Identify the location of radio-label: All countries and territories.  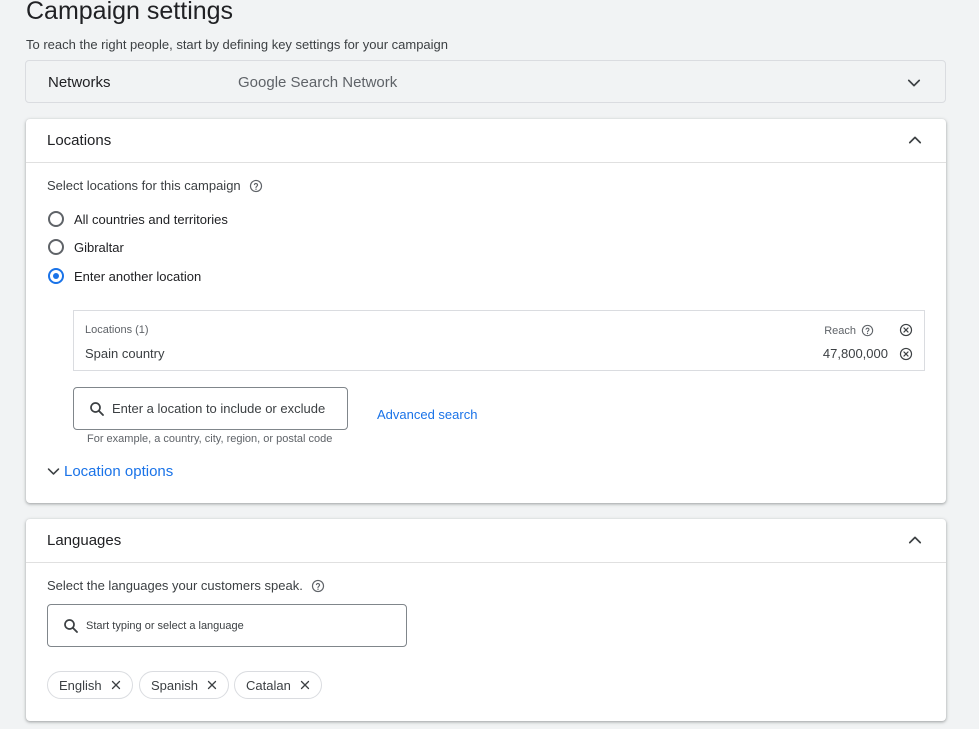
(151, 219).